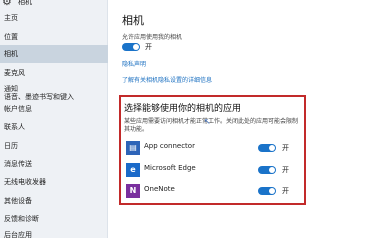 This screenshot has height=244, width=366. What do you see at coordinates (211, 125) in the screenshot?
I see `section-description: 某些应用需要访问相机才能正常工作。关闭此处的应用可能会限制其功能。` at bounding box center [211, 125].